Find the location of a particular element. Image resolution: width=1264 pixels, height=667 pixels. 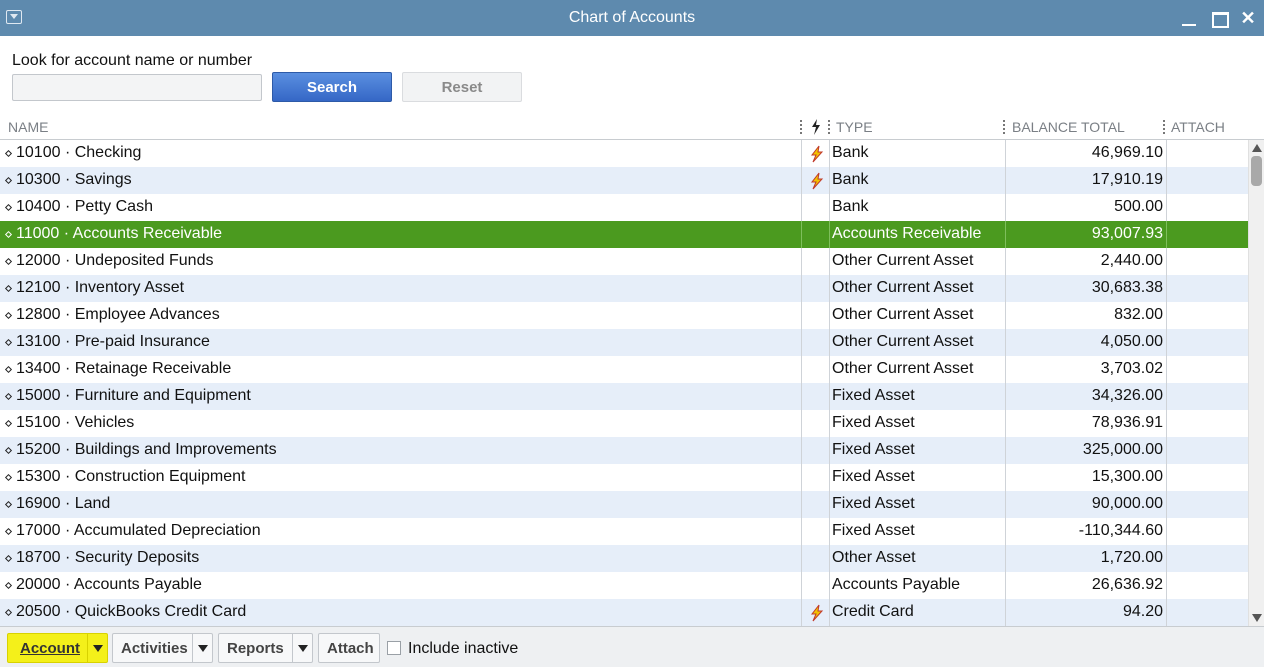

table-row: 10100 · Checking Bank 46,969.10 is located at coordinates (624, 153).